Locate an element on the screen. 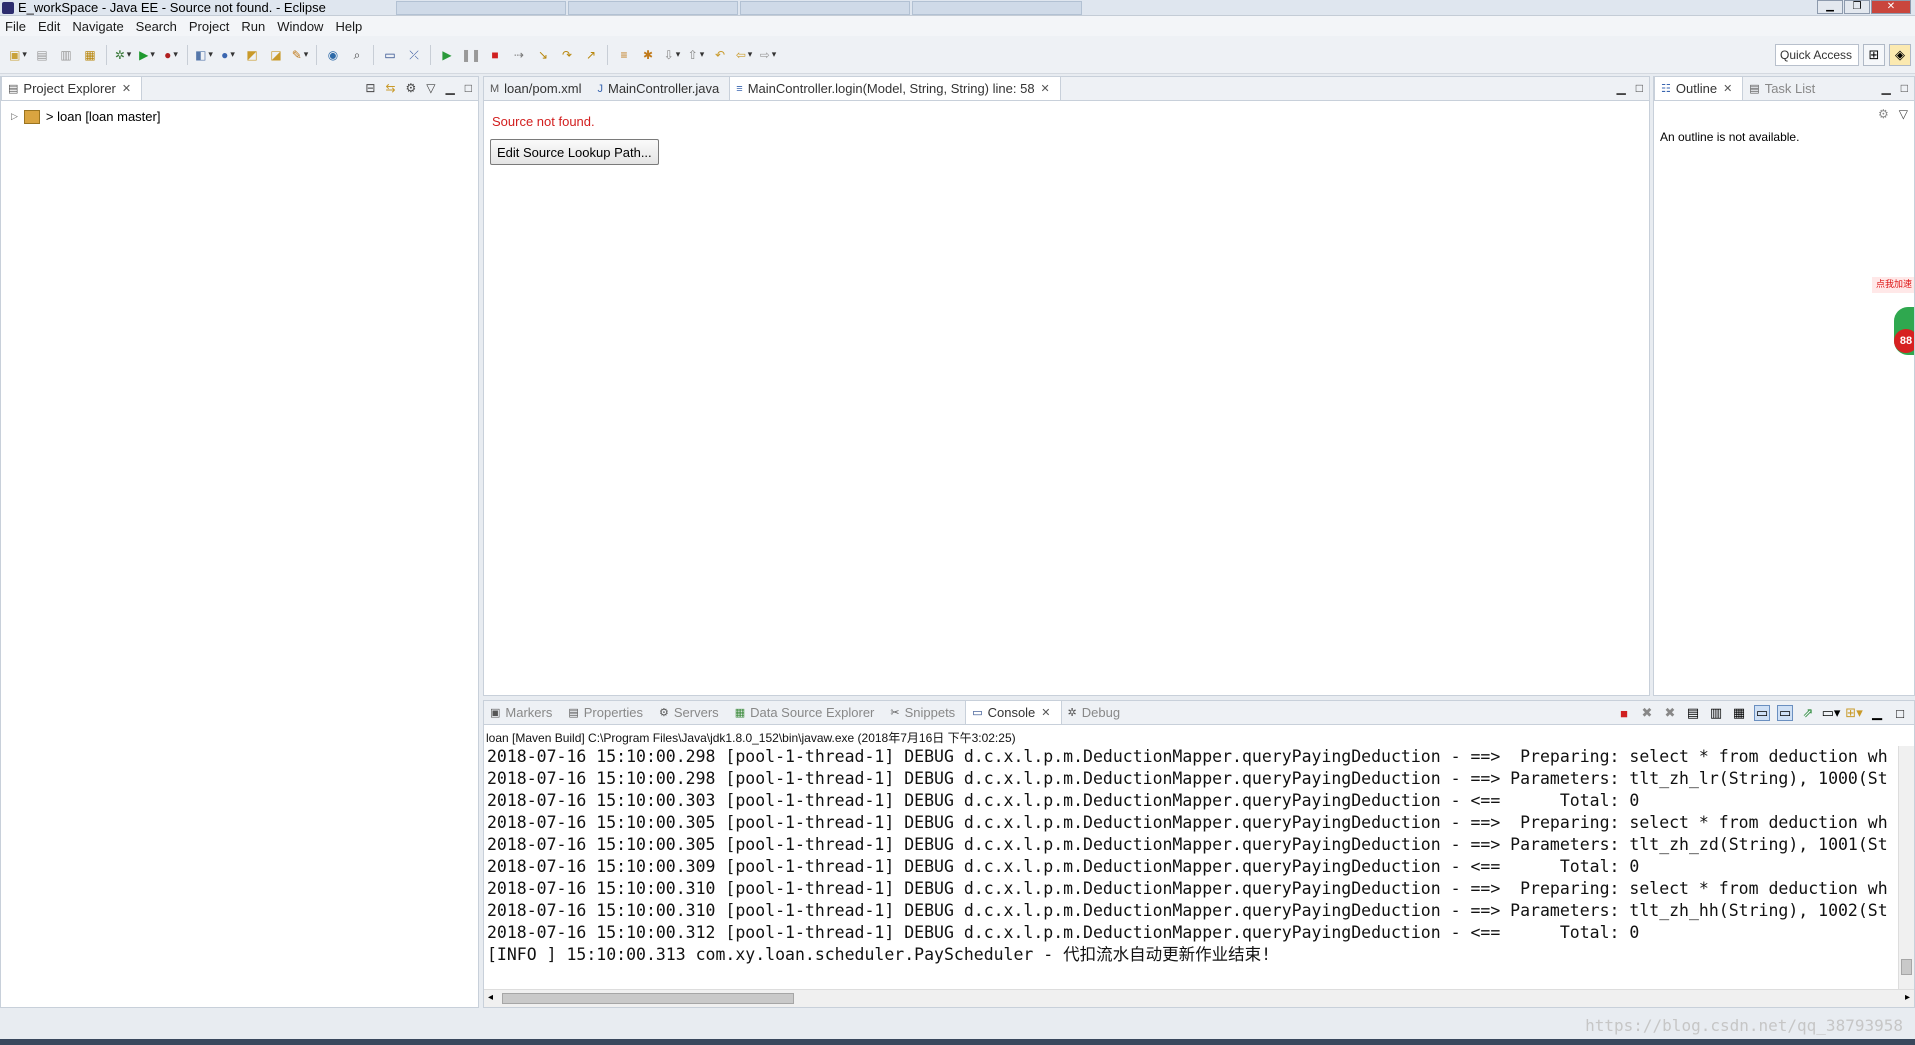 The width and height of the screenshot is (1915, 1045). tab-data-source-explorer: ▦ Data Source Explorer is located at coordinates (807, 712).